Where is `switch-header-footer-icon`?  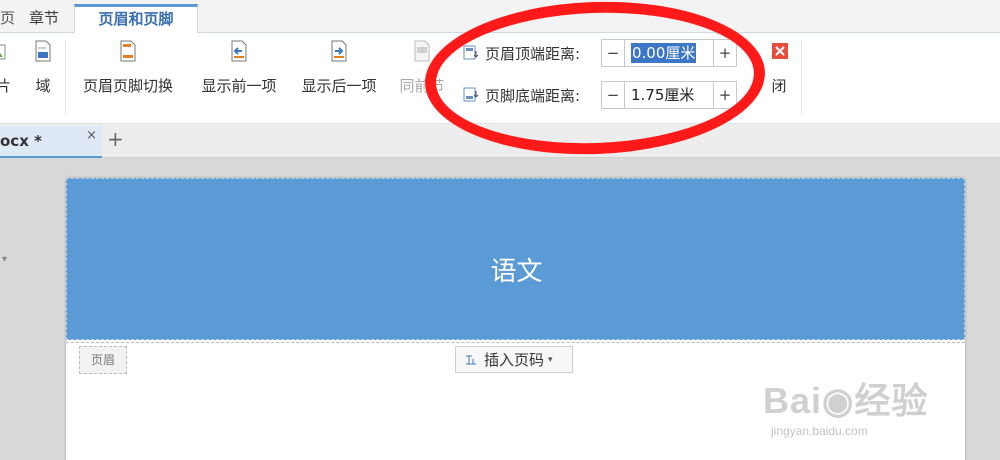
switch-header-footer-icon is located at coordinates (128, 51).